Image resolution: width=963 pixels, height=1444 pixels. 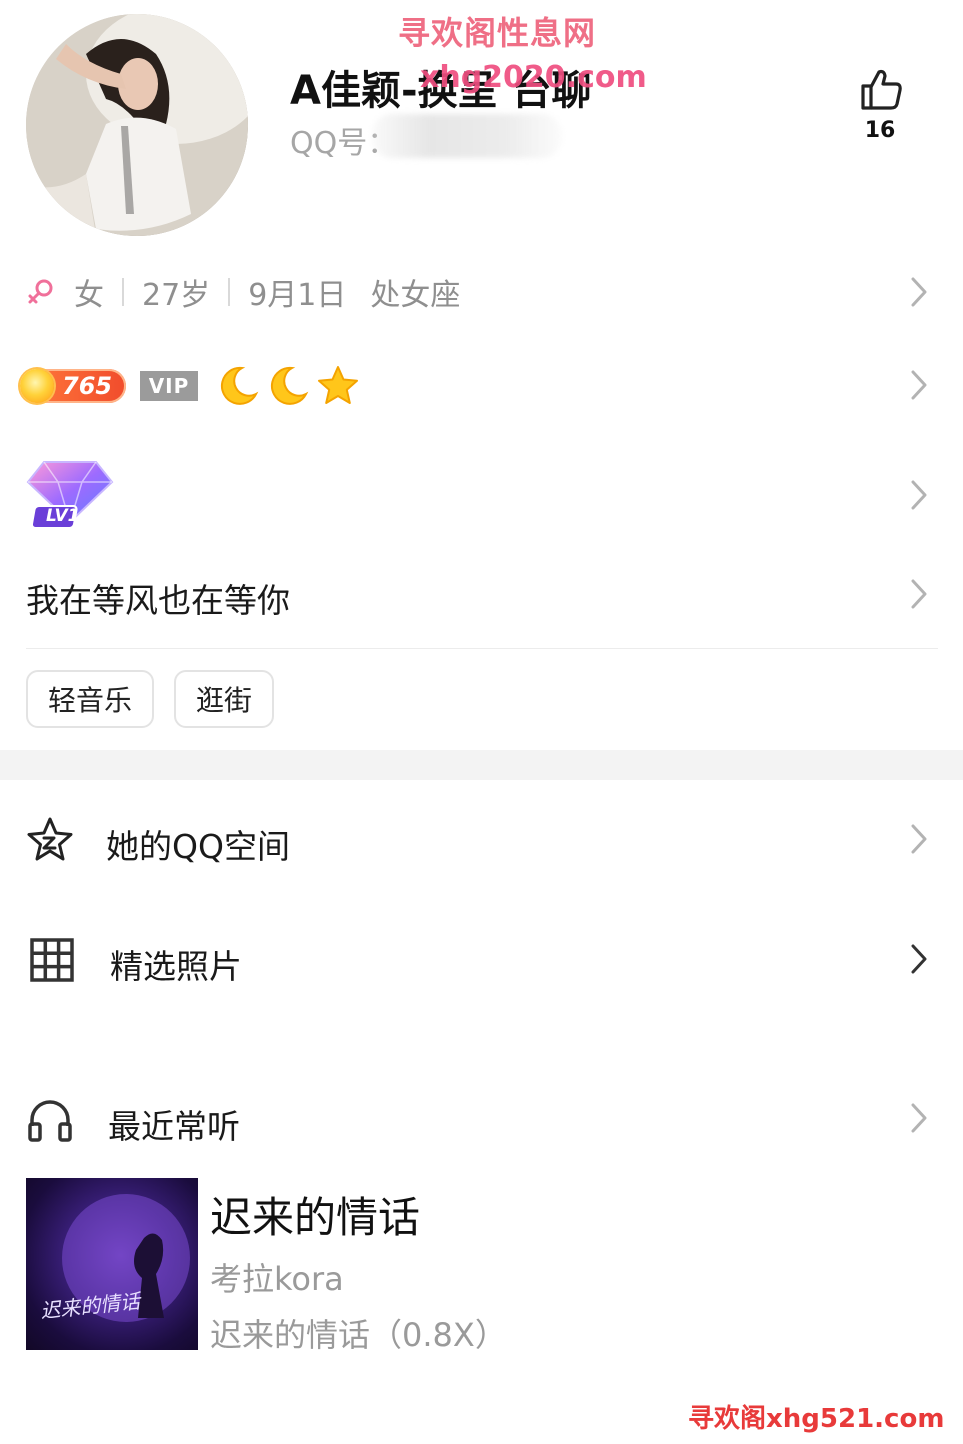 I want to click on divider, so click(x=482, y=648).